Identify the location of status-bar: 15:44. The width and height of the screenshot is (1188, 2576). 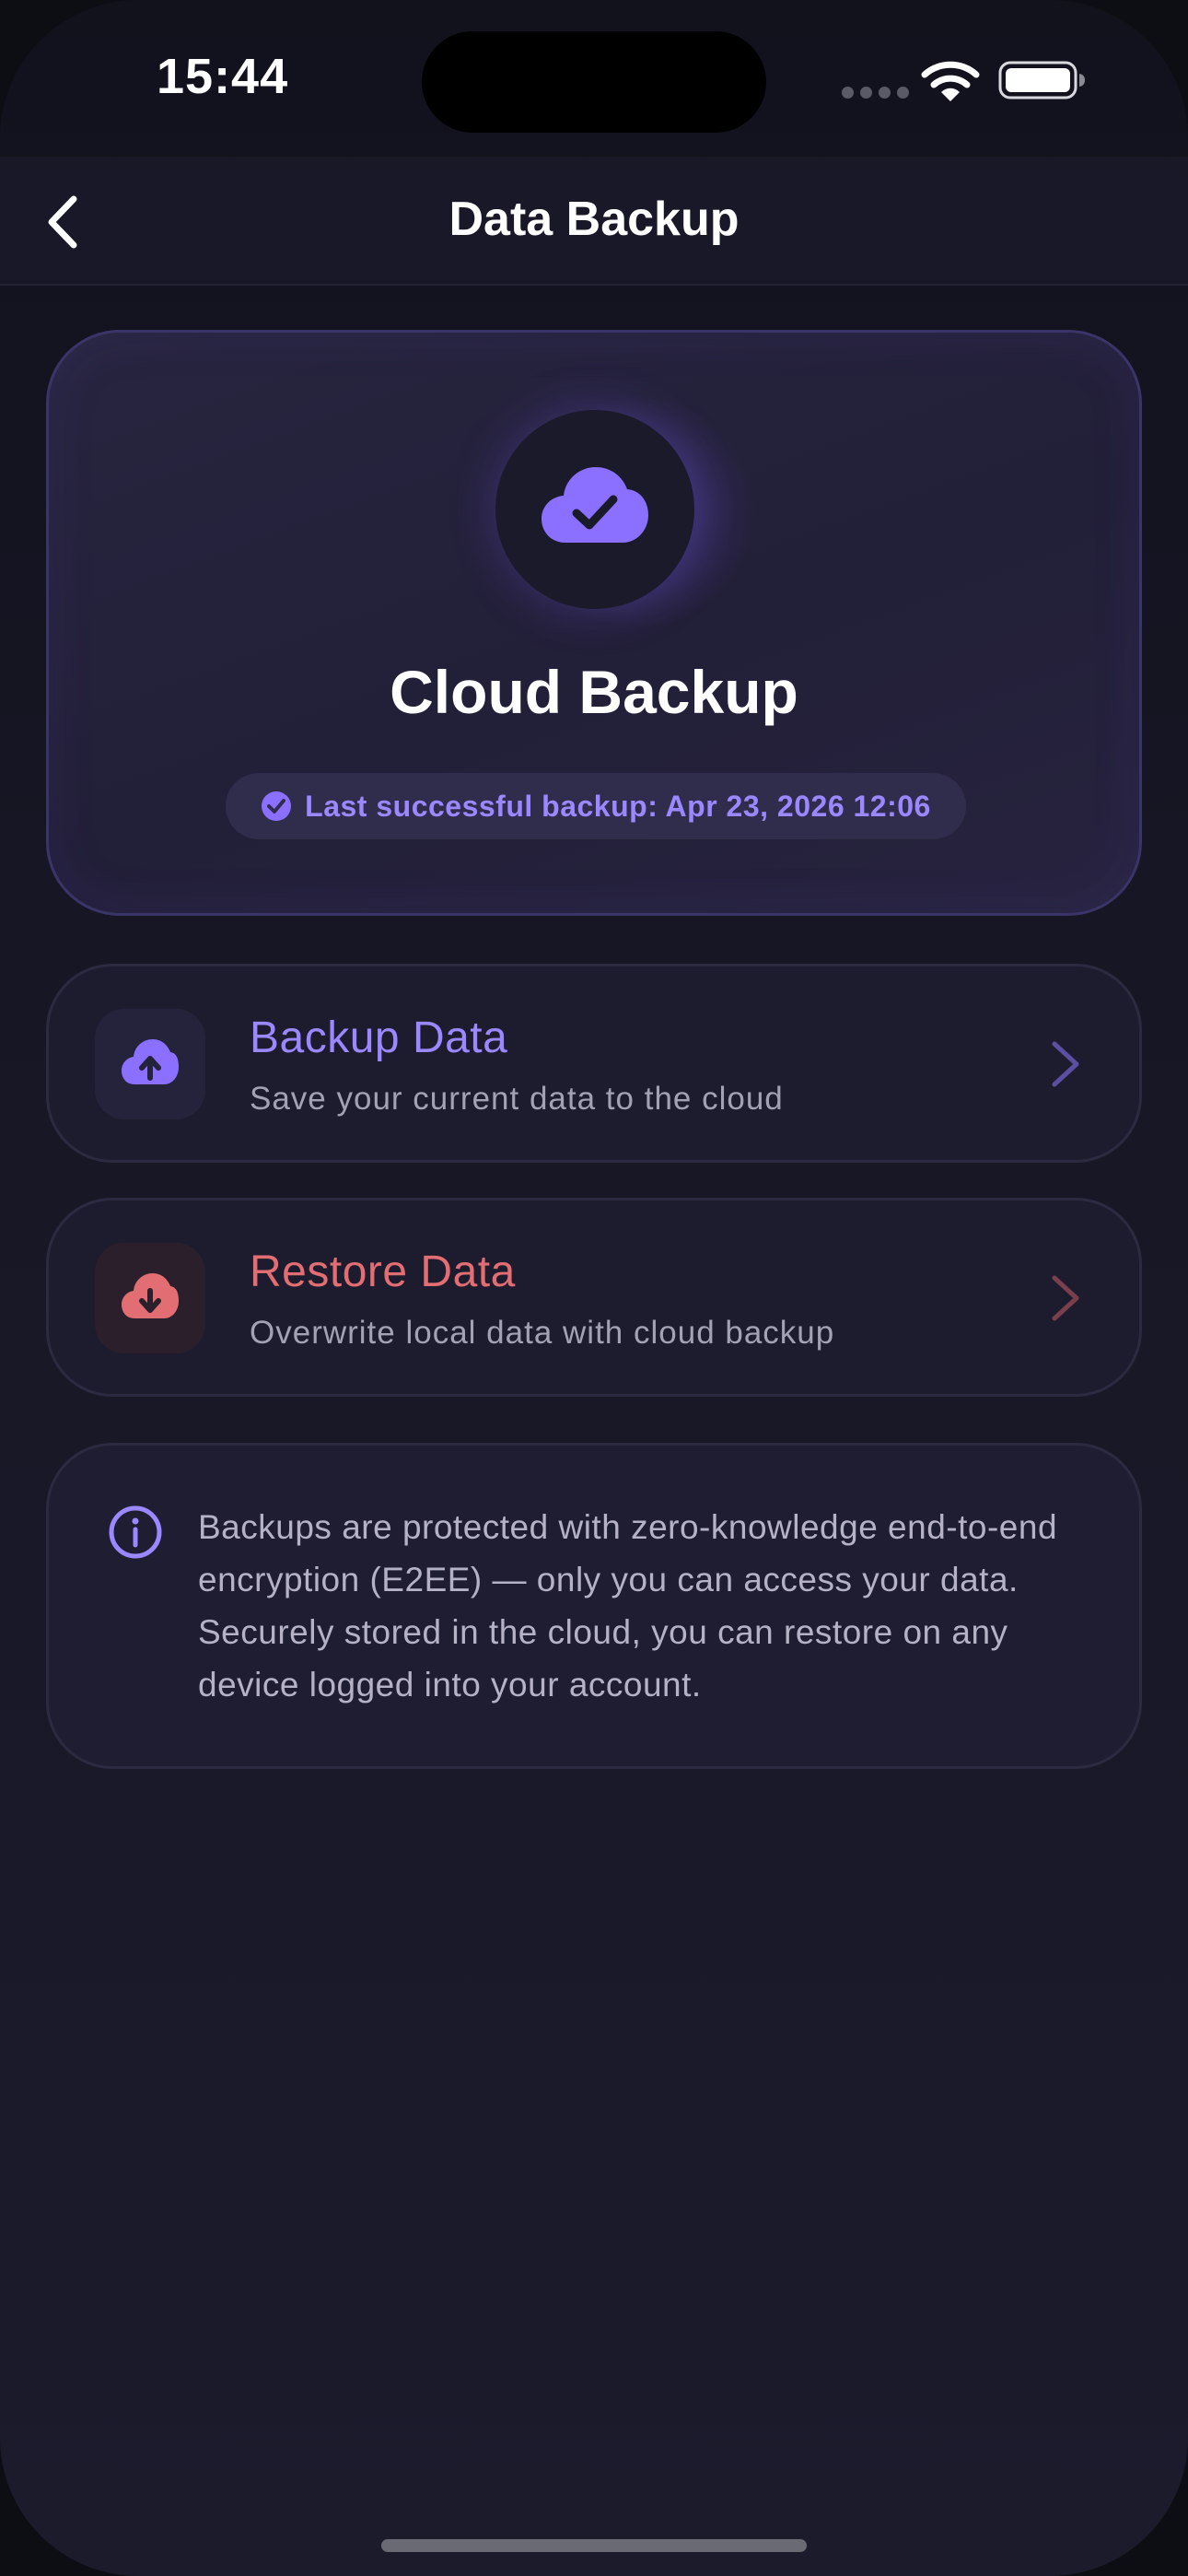
(594, 78).